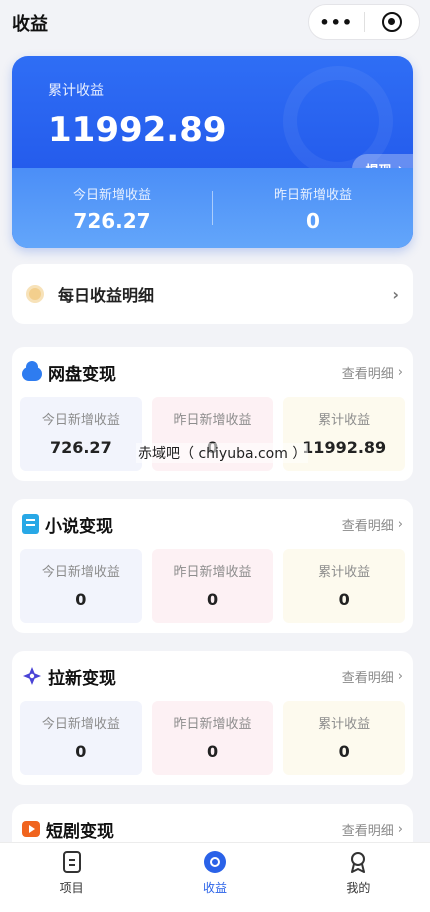 Image resolution: width=430 pixels, height=912 pixels. I want to click on today-cell: 今日新增收益 726.27, so click(81, 434).